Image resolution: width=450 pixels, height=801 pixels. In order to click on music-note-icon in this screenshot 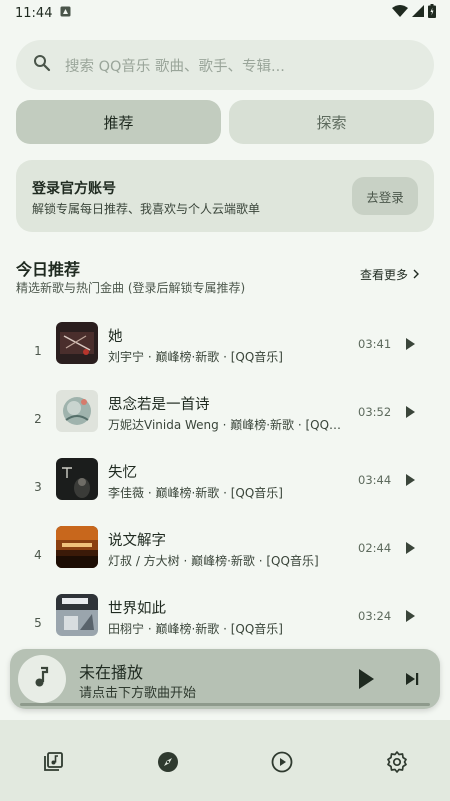, I will do `click(42, 679)`.